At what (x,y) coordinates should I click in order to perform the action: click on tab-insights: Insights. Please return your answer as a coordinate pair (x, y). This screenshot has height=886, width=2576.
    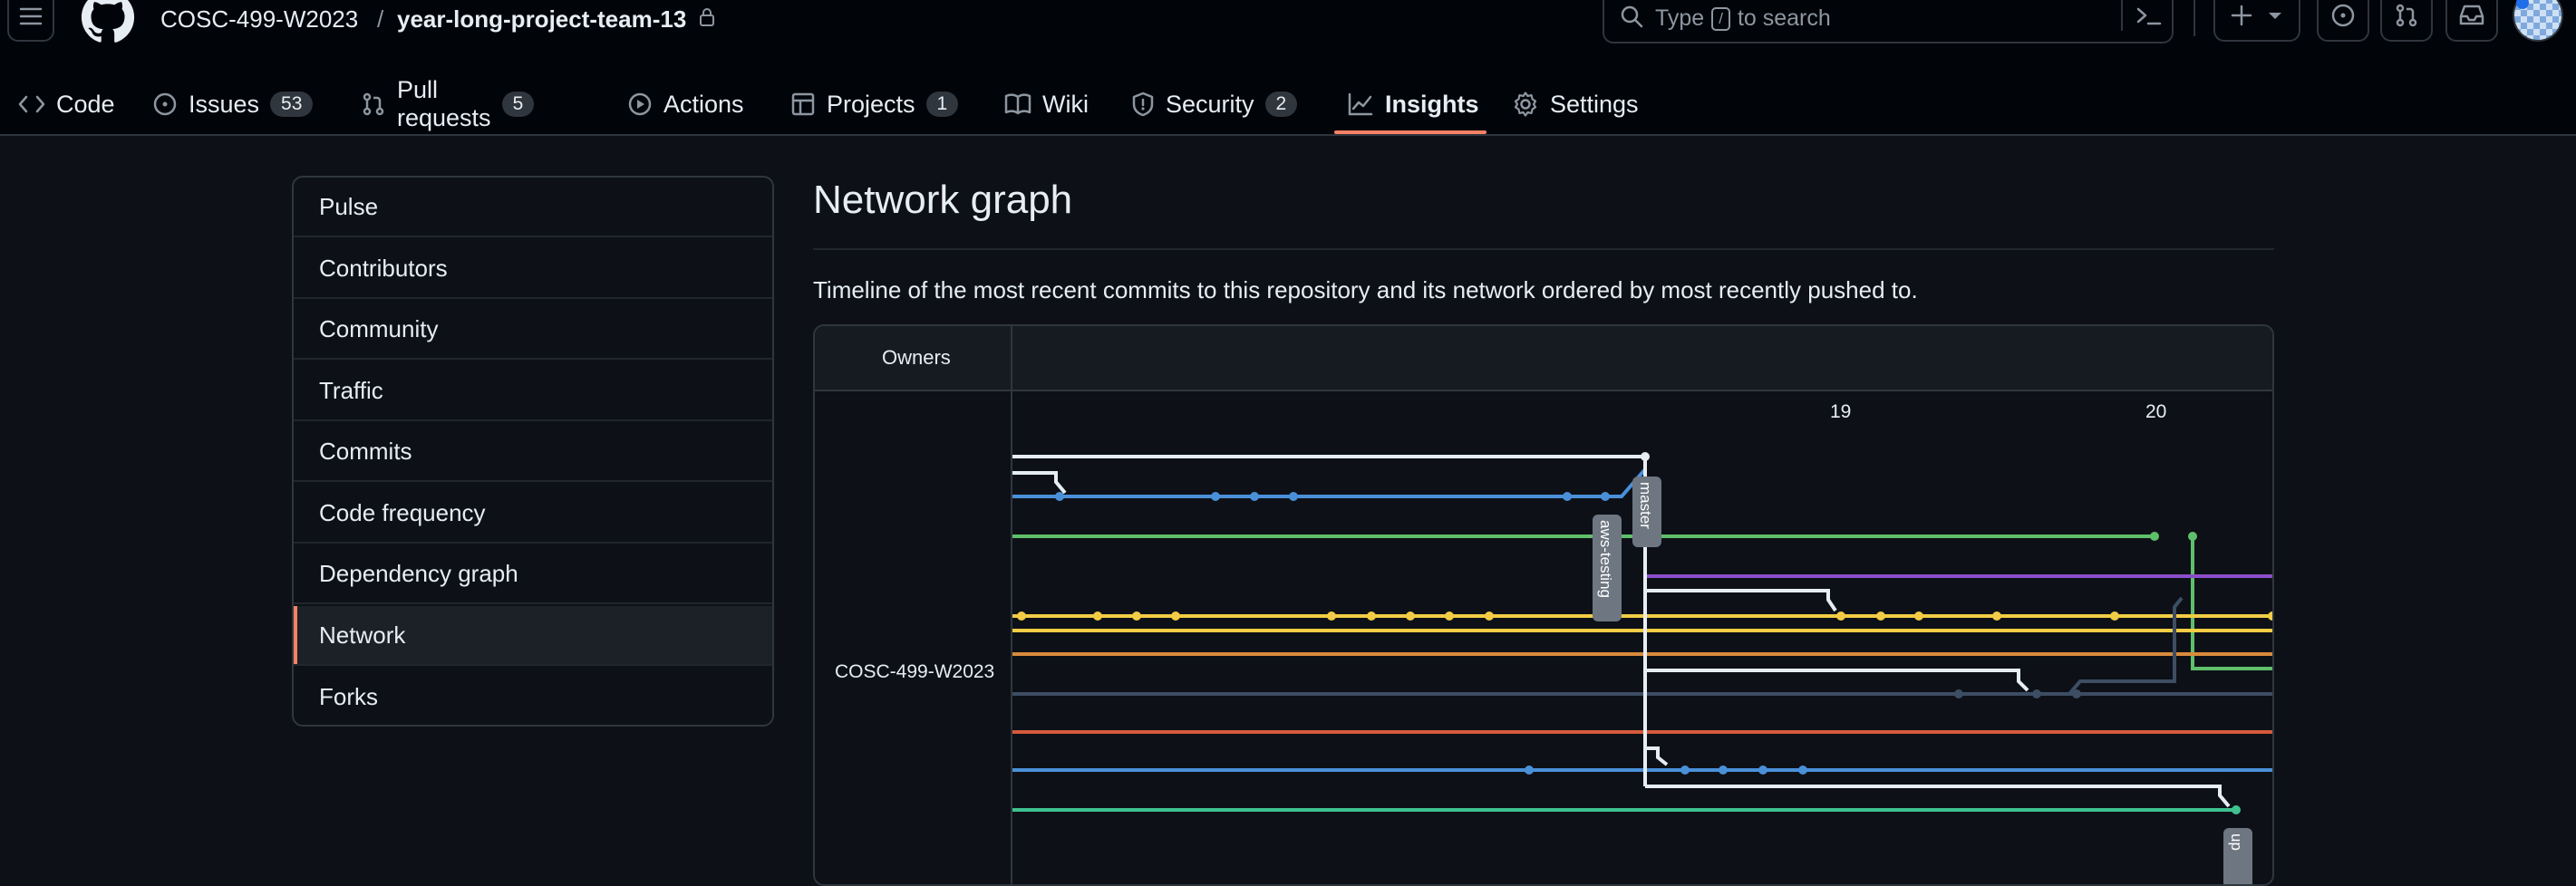
    Looking at the image, I should click on (1413, 104).